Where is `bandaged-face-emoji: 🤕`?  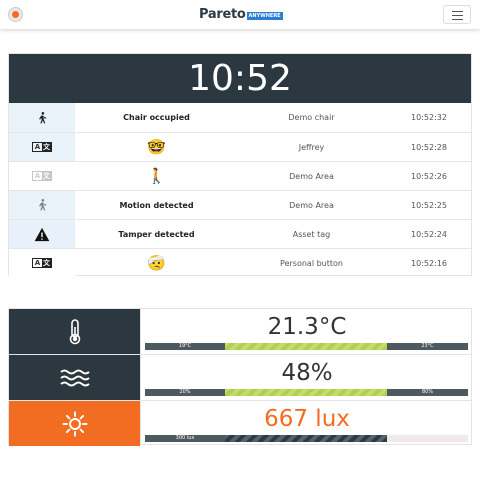
bandaged-face-emoji: 🤕 is located at coordinates (156, 263).